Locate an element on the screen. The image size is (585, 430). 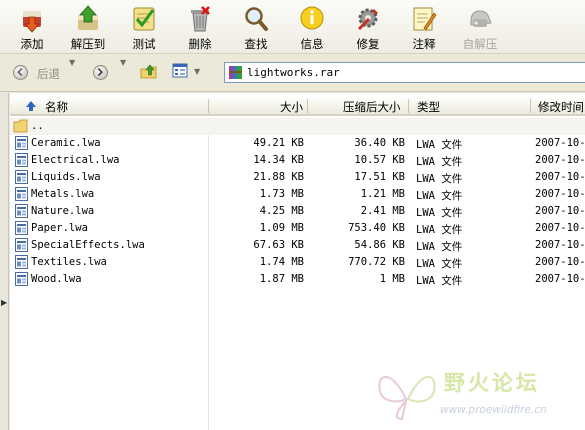
forward-dropdown-icon: ▼ is located at coordinates (123, 62).